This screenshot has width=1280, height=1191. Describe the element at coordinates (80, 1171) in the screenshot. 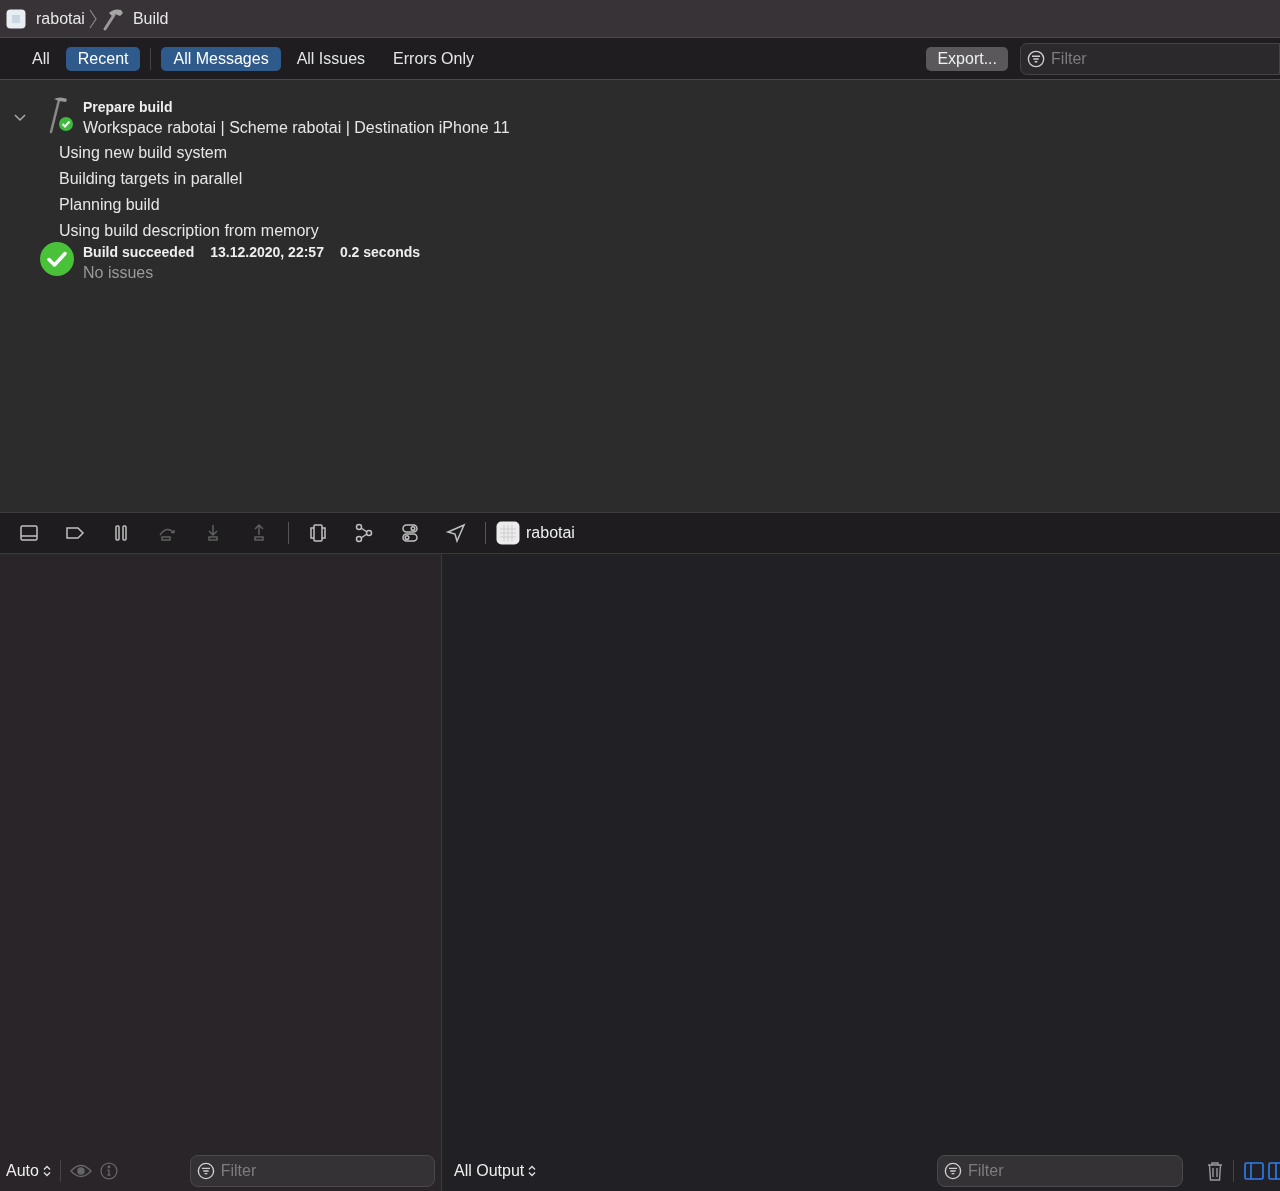

I see `eye-icon` at that location.